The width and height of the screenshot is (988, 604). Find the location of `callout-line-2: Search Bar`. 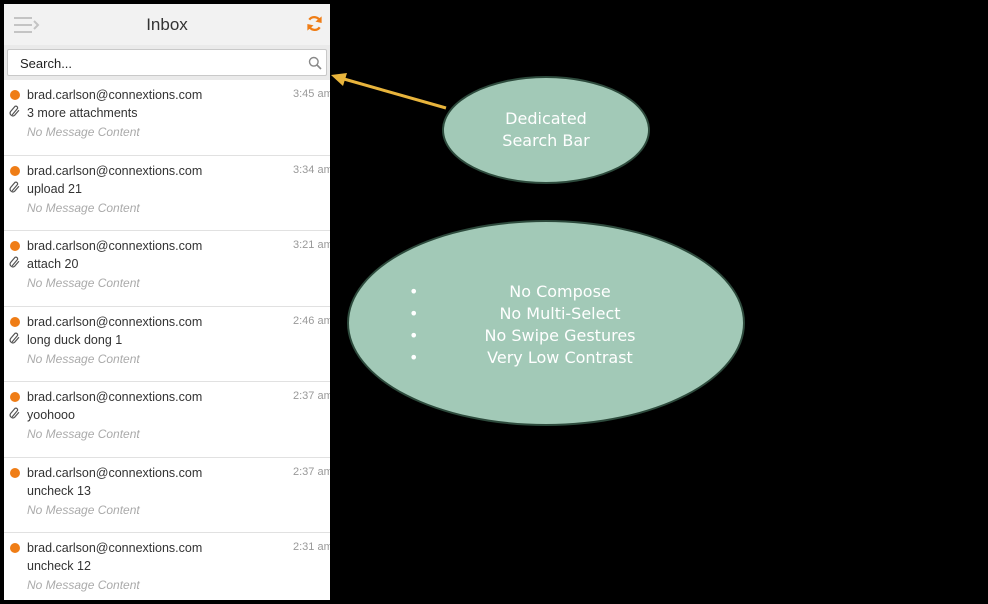

callout-line-2: Search Bar is located at coordinates (546, 140).